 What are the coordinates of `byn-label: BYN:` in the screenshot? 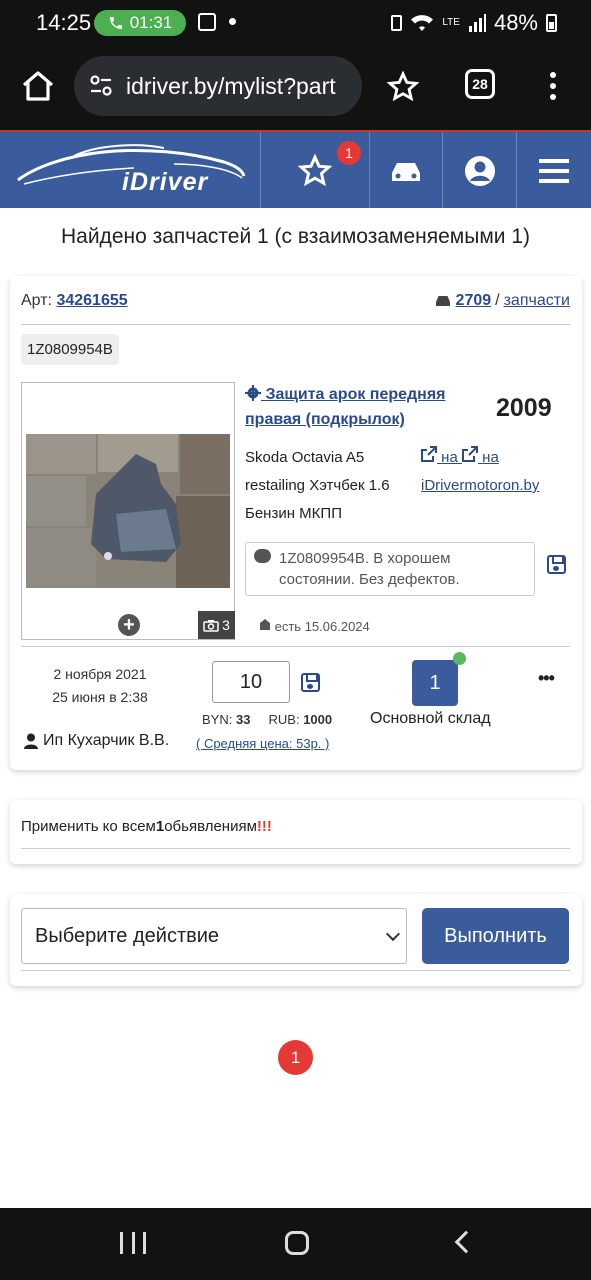 It's located at (217, 719).